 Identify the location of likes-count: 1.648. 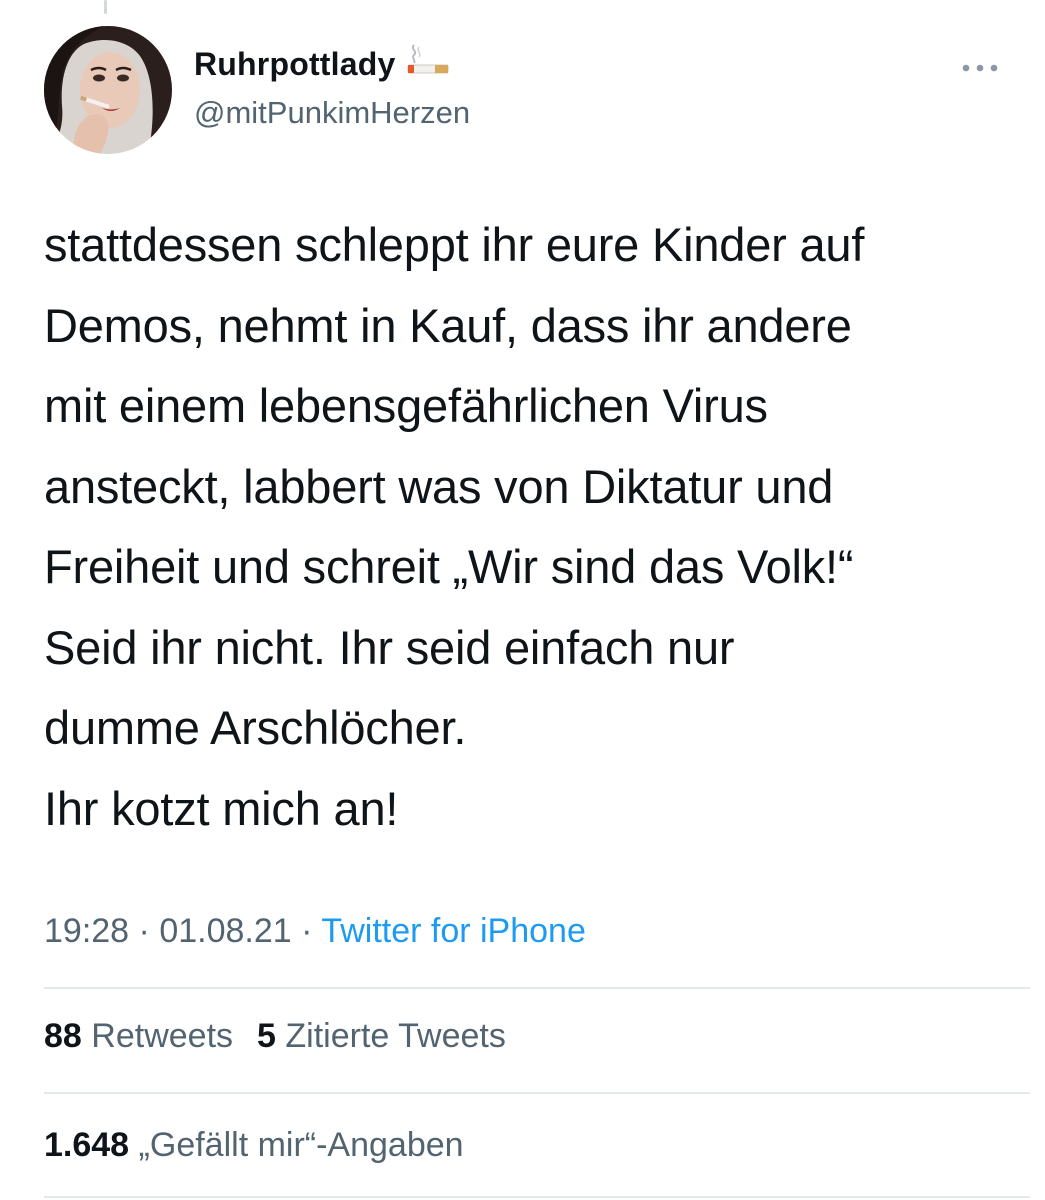
(87, 1145).